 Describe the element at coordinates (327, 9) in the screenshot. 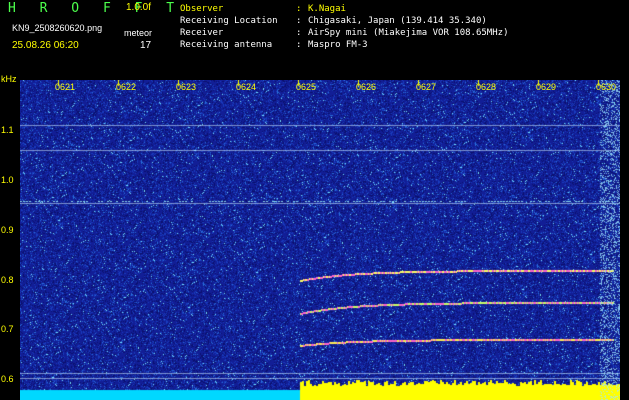

I see `observer-value: K.Nagai` at that location.